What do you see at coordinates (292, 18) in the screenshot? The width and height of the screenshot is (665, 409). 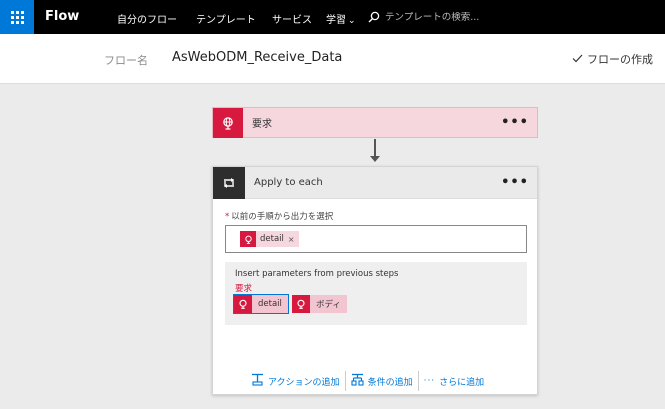 I see `nav-item-services: サービス` at bounding box center [292, 18].